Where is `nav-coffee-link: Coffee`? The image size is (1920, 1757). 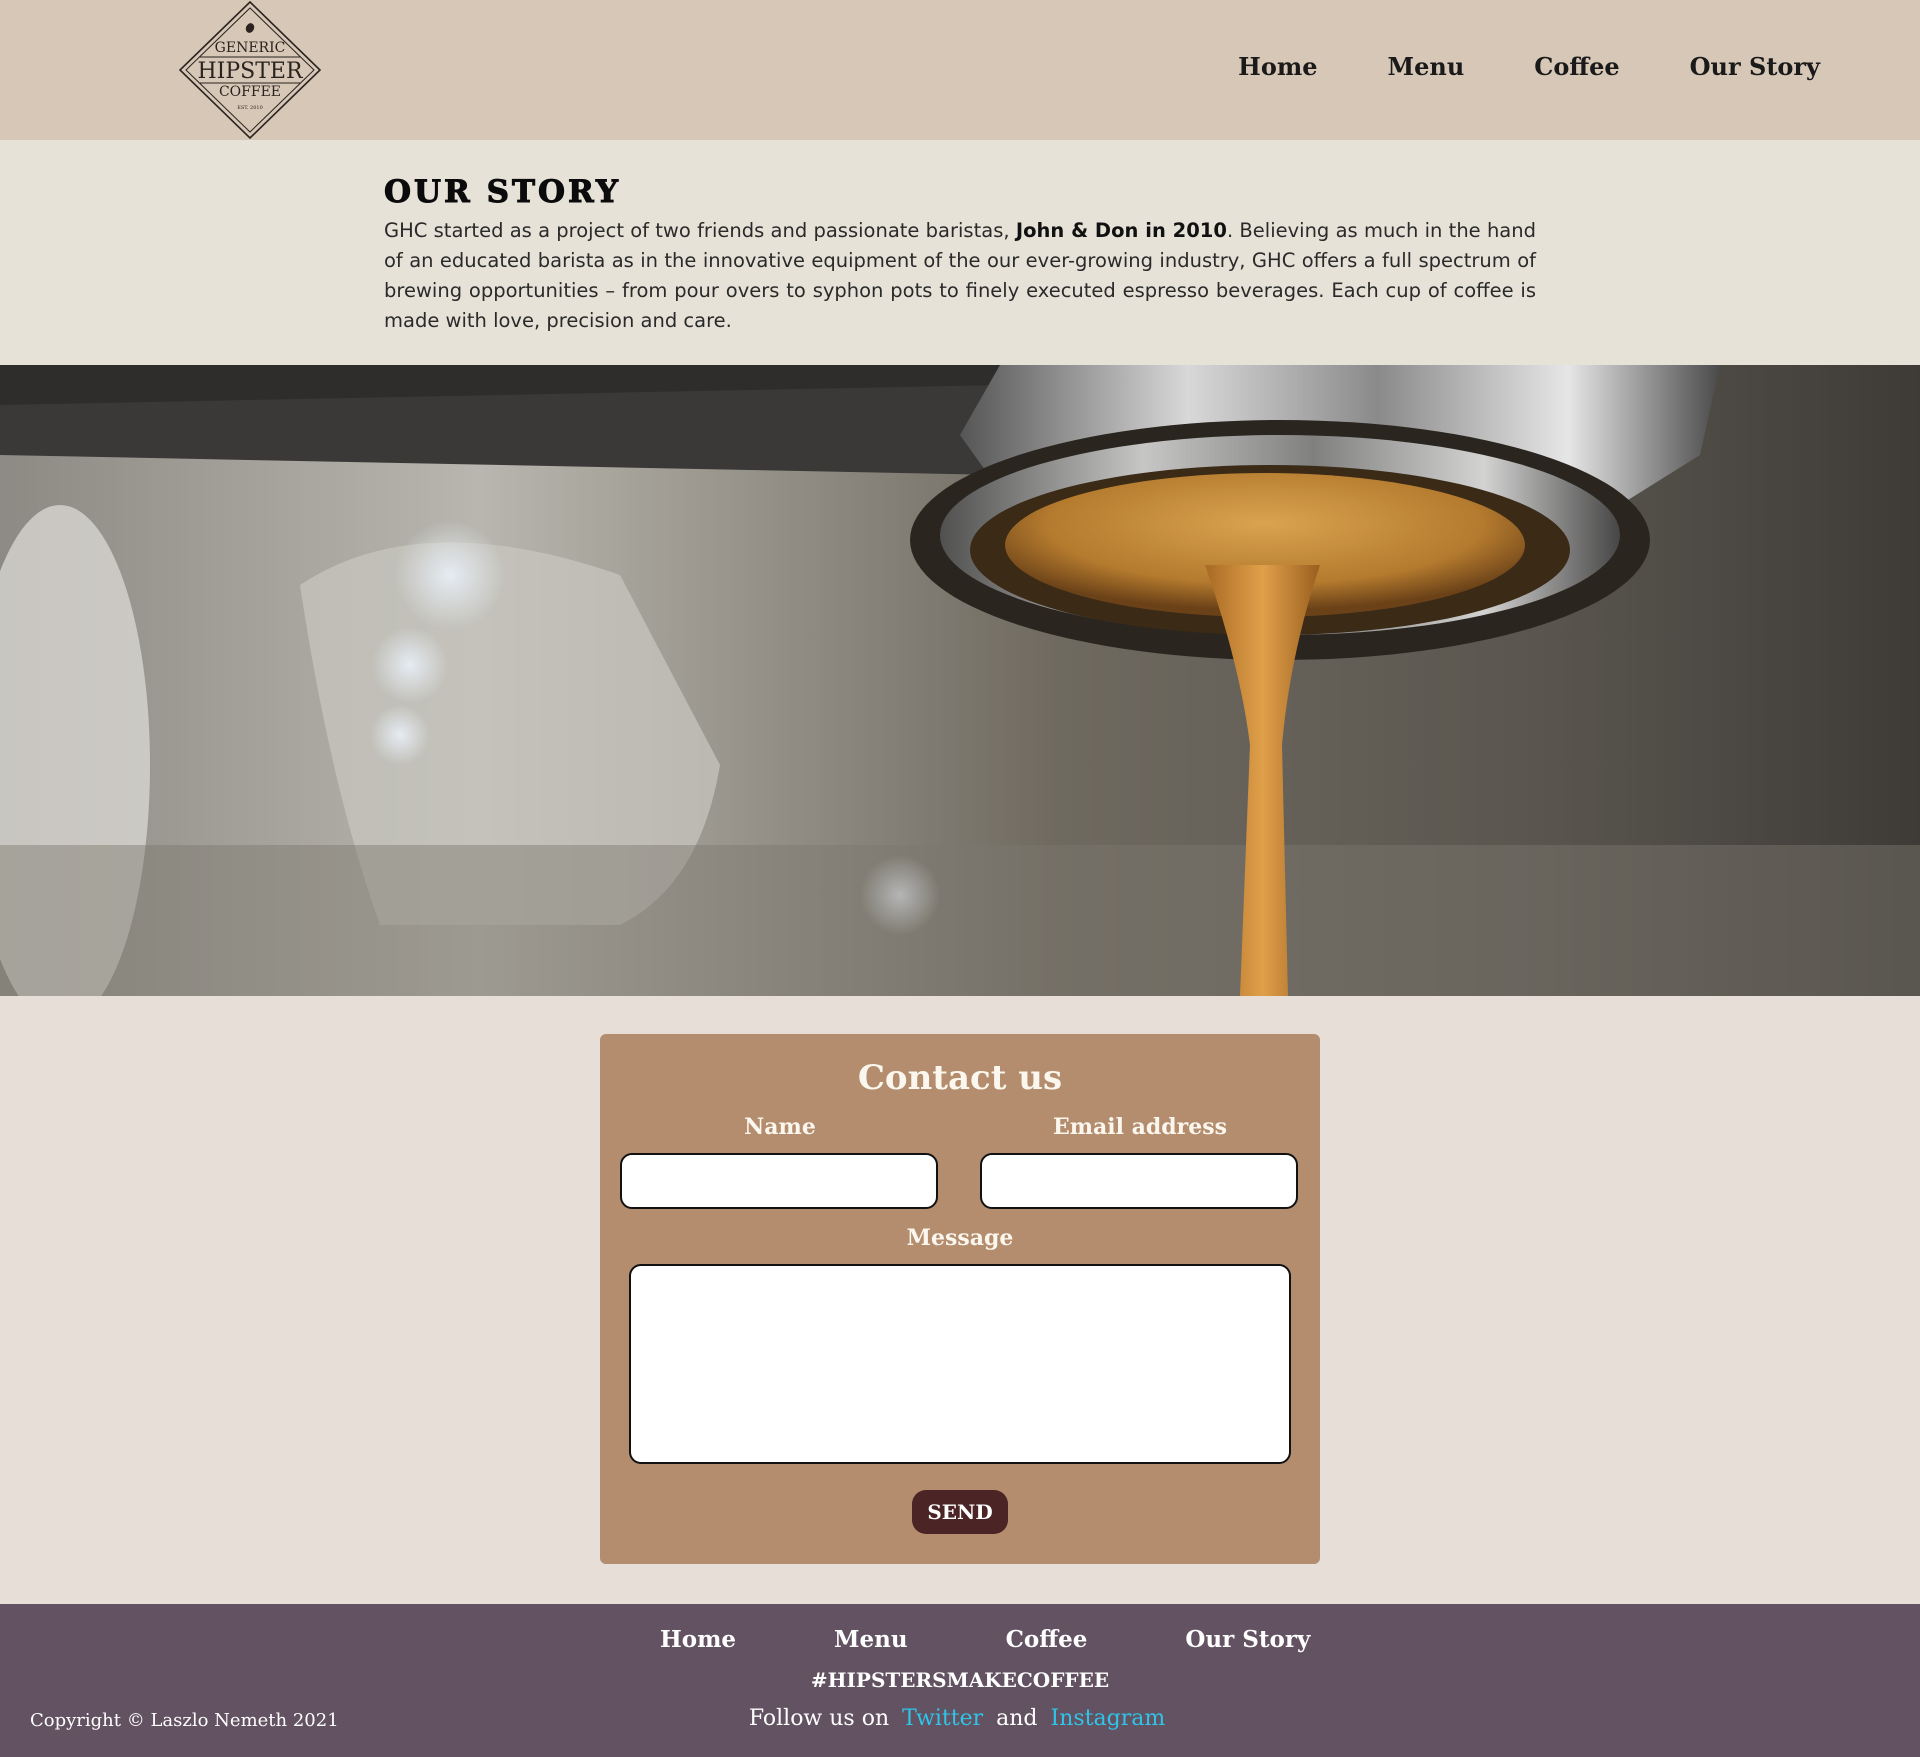 nav-coffee-link: Coffee is located at coordinates (1576, 66).